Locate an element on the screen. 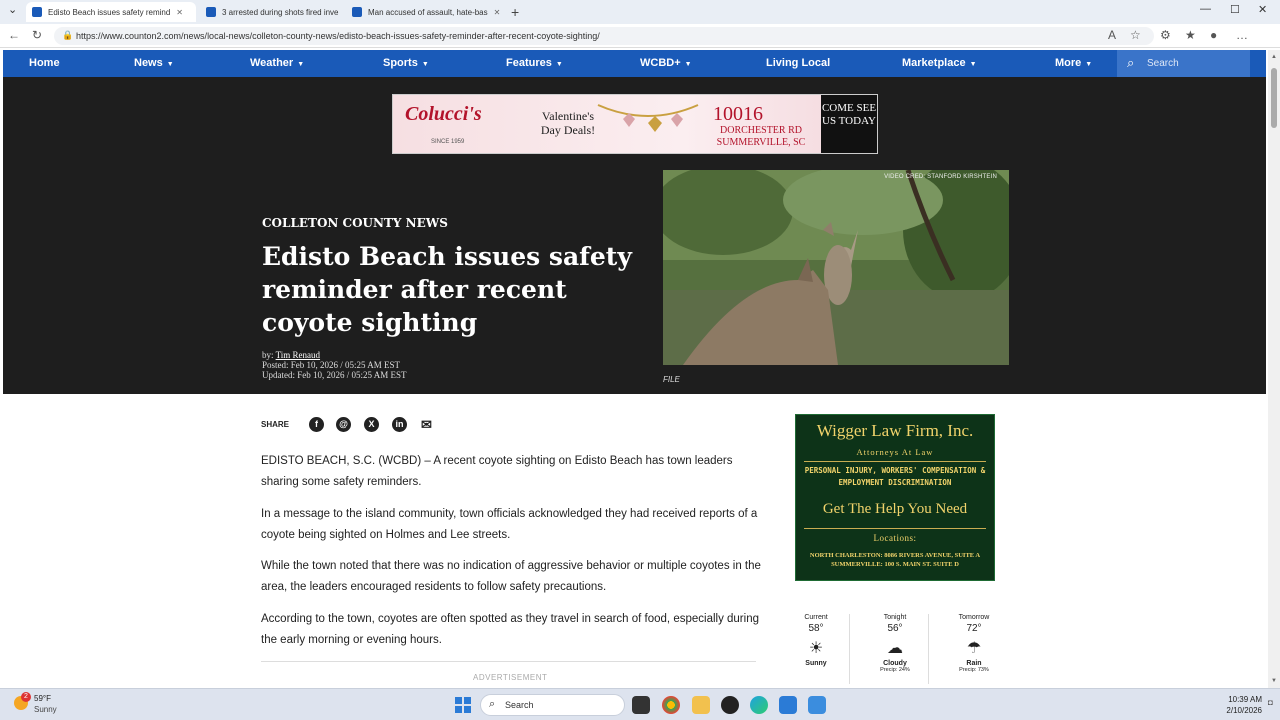 This screenshot has height=720, width=1280. article-photo: VIDEO CRED: STANFORD KIRSHTEIN is located at coordinates (836, 267).